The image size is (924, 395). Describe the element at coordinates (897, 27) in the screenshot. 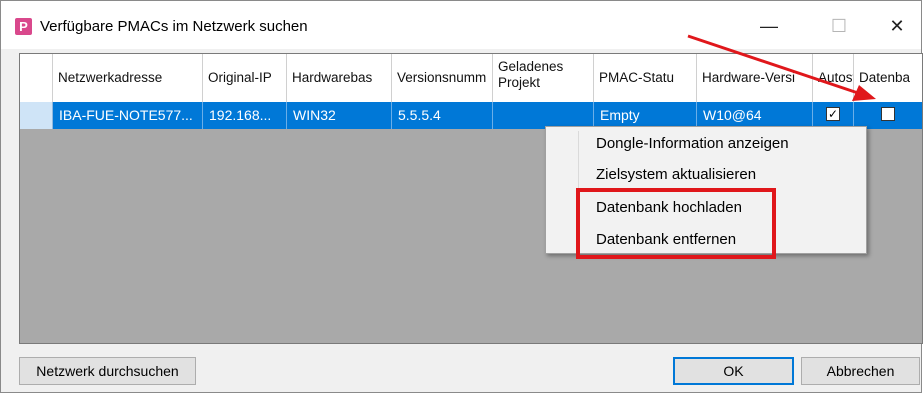

I see `close-button: ✕` at that location.